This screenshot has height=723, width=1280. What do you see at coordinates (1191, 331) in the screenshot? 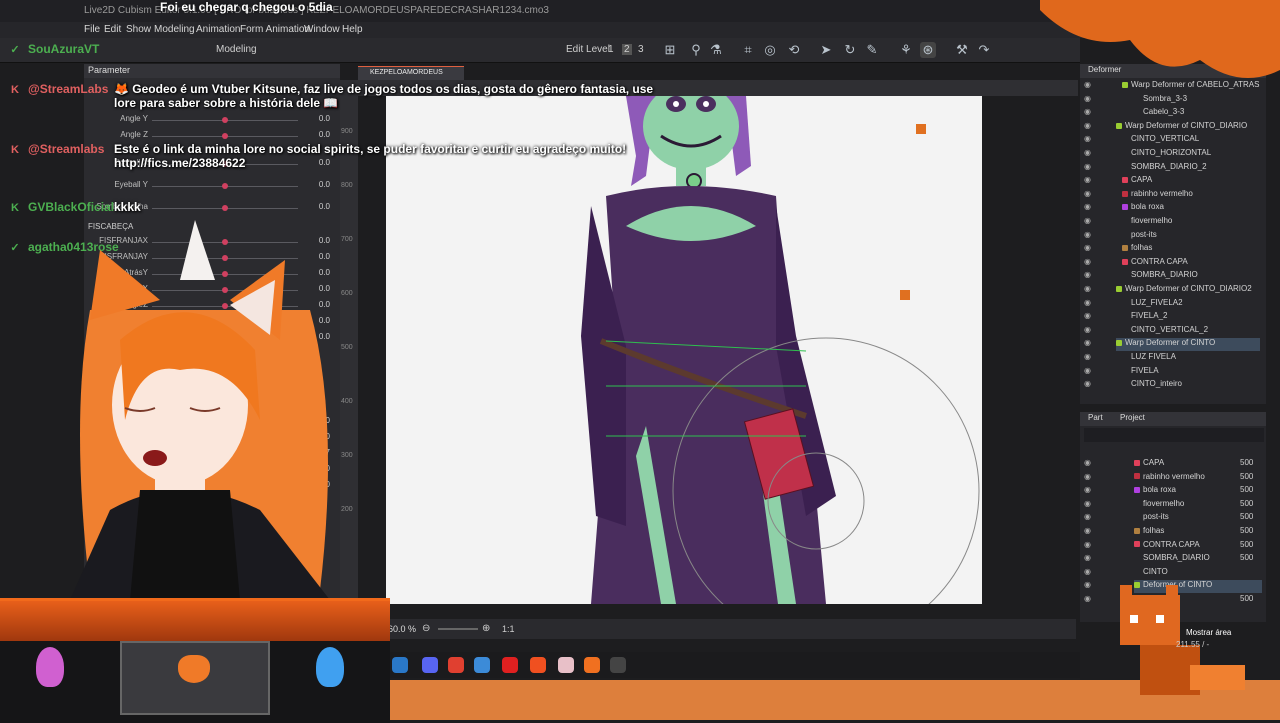
I see `deformer-tree-item: CINTO_VERTICAL_2` at bounding box center [1191, 331].